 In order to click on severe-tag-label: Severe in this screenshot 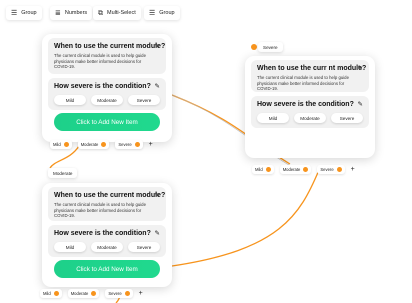, I will do `click(270, 47)`.